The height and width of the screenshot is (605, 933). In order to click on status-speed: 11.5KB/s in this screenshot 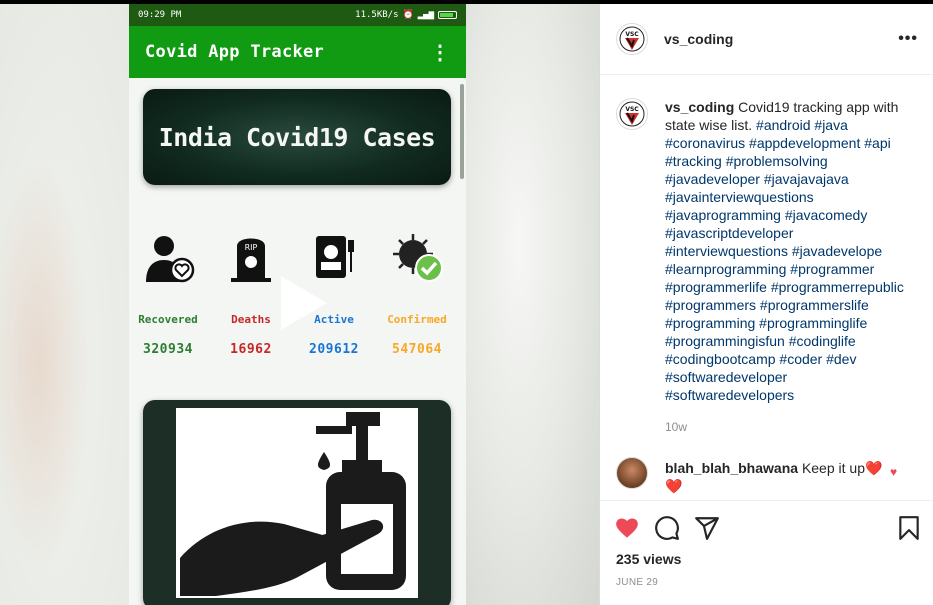, I will do `click(377, 15)`.